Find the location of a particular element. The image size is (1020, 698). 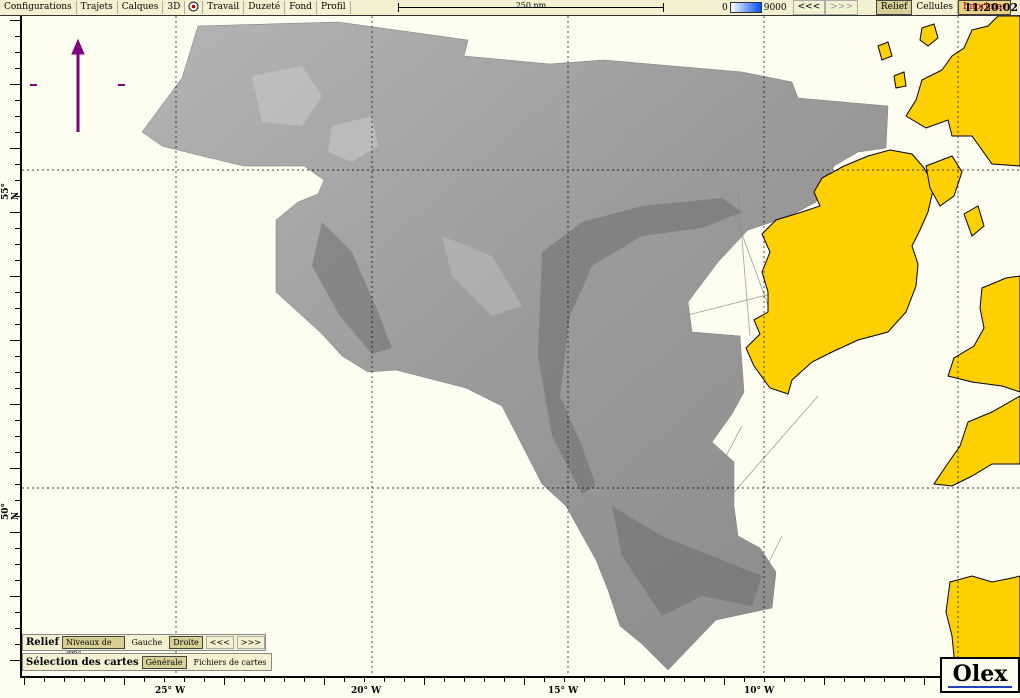

menu-fond: Fond is located at coordinates (301, 7).